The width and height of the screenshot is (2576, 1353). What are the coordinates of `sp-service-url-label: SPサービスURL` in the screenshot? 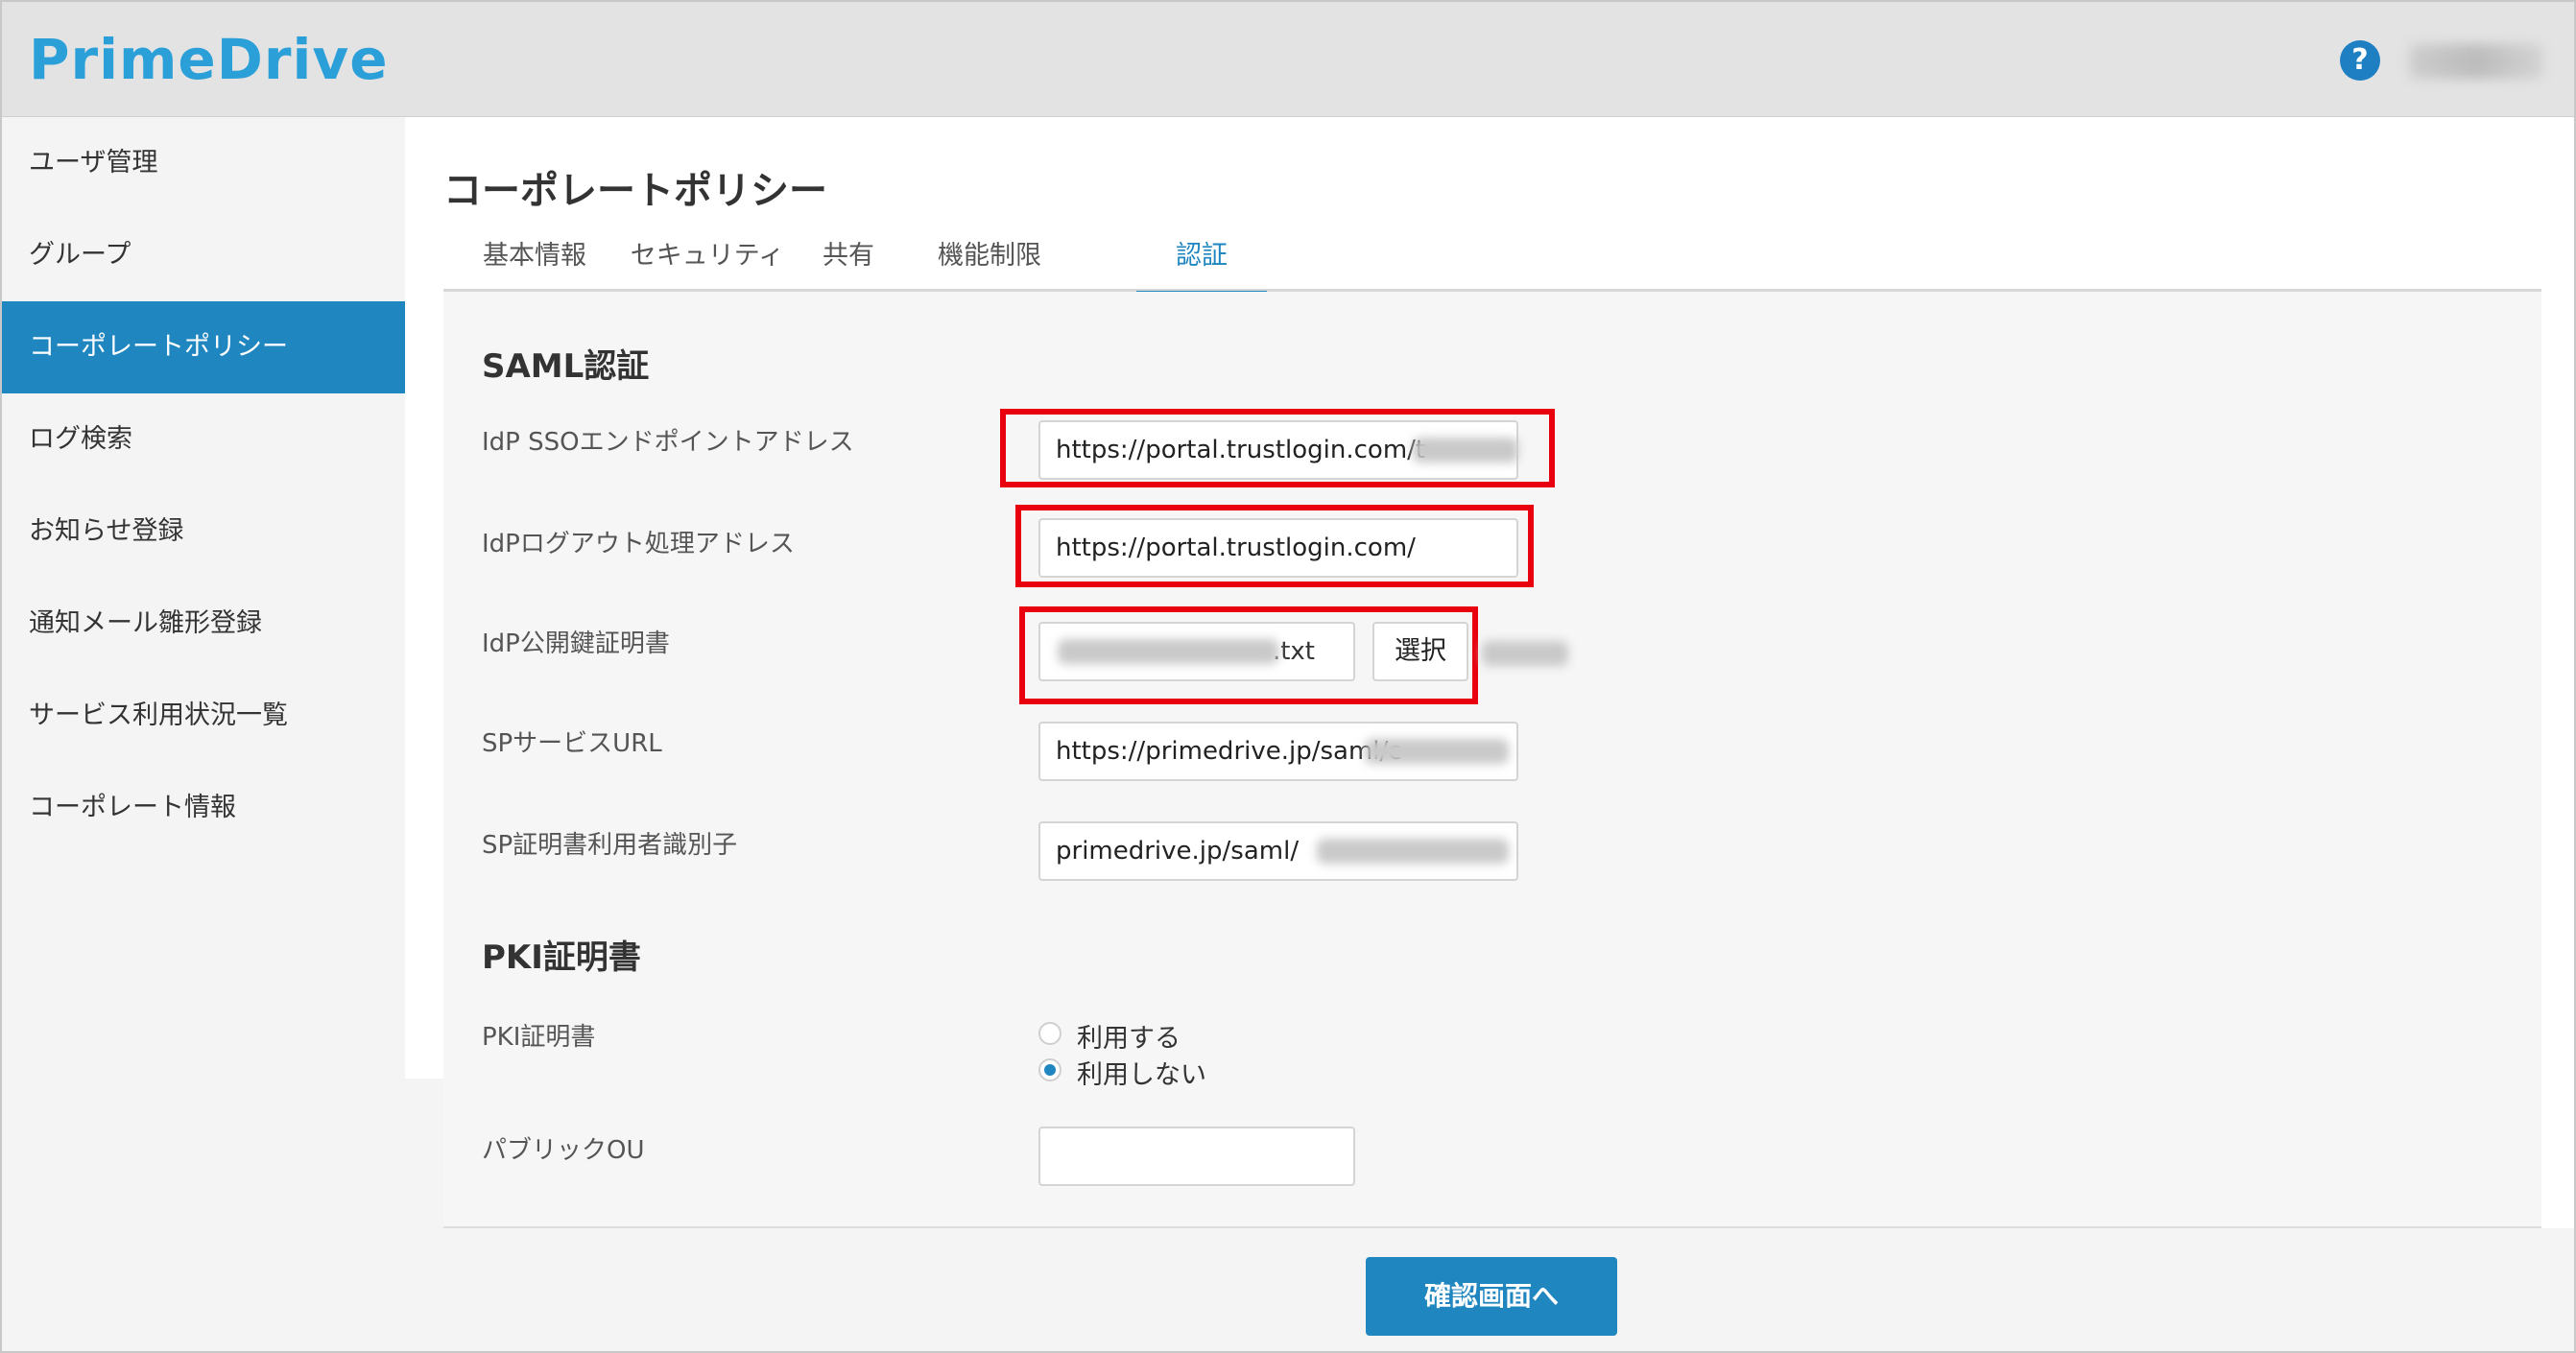 It's located at (572, 743).